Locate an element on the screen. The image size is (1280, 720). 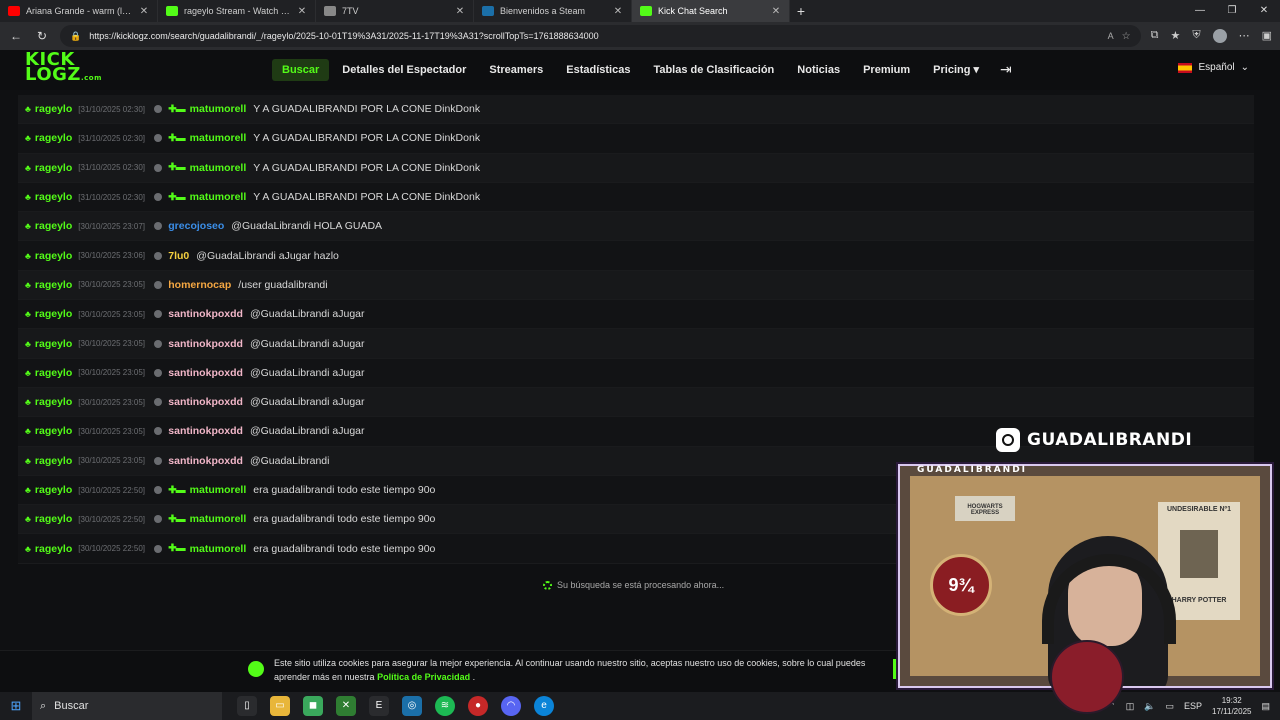
sidebar-toggle-icon: ▣ is located at coordinates (1267, 36).